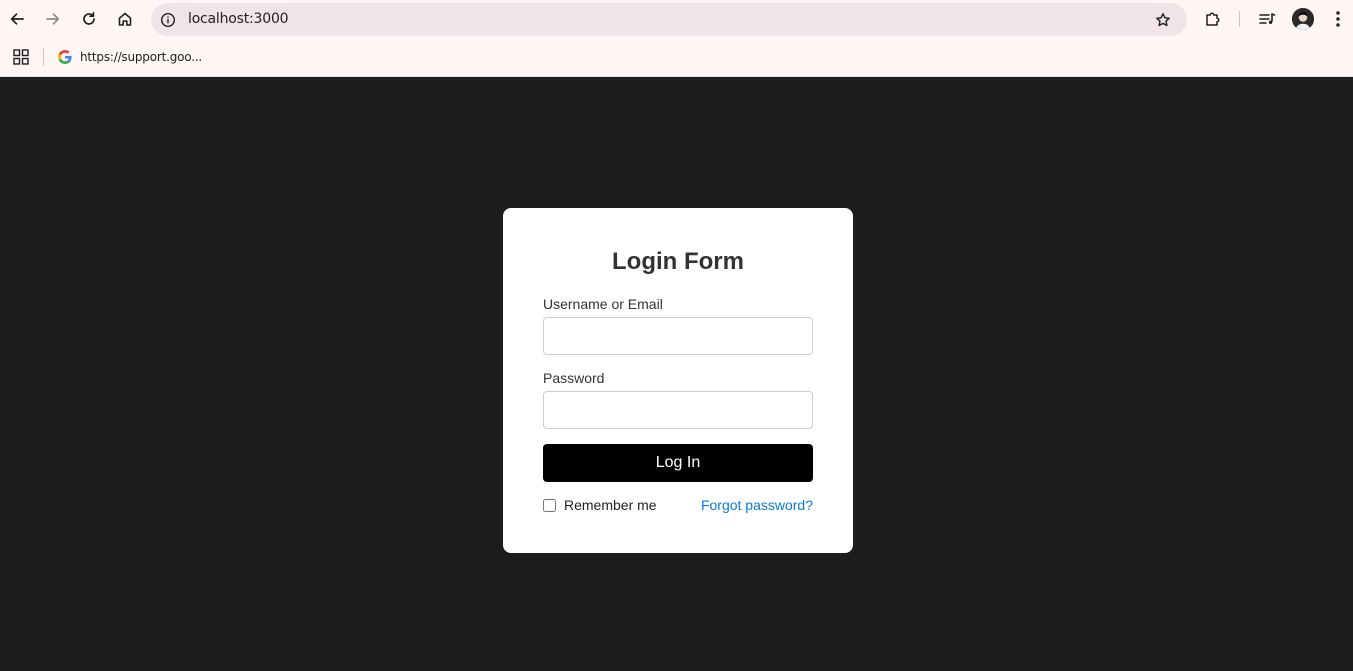 The image size is (1353, 671). I want to click on media-button, so click(1267, 19).